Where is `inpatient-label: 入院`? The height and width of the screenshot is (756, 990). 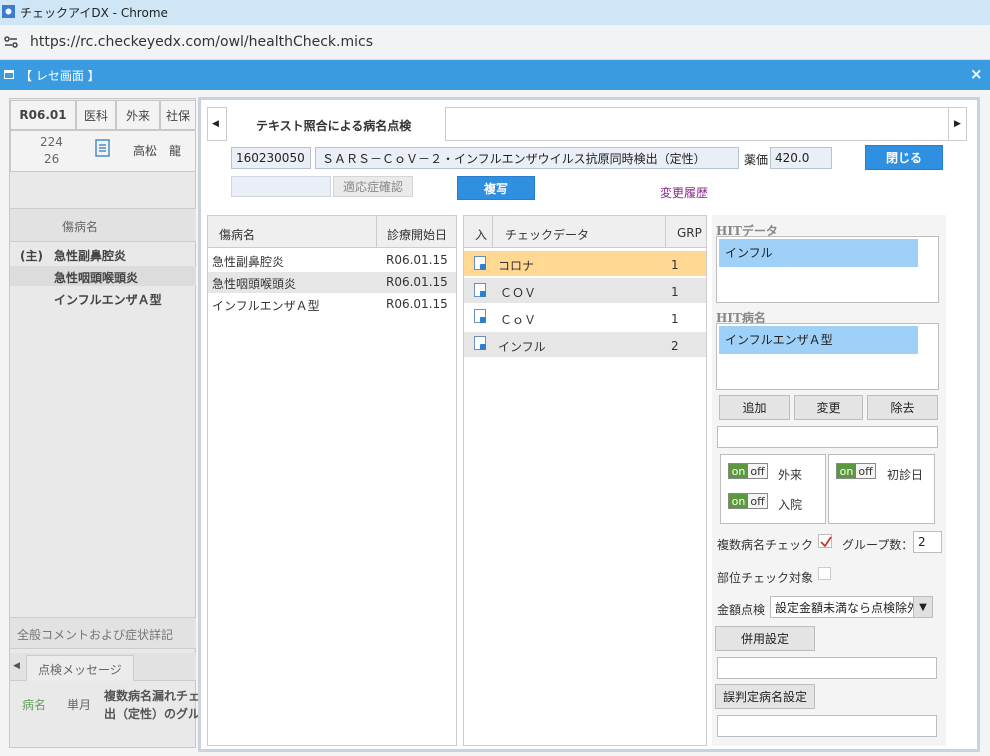 inpatient-label: 入院 is located at coordinates (790, 505).